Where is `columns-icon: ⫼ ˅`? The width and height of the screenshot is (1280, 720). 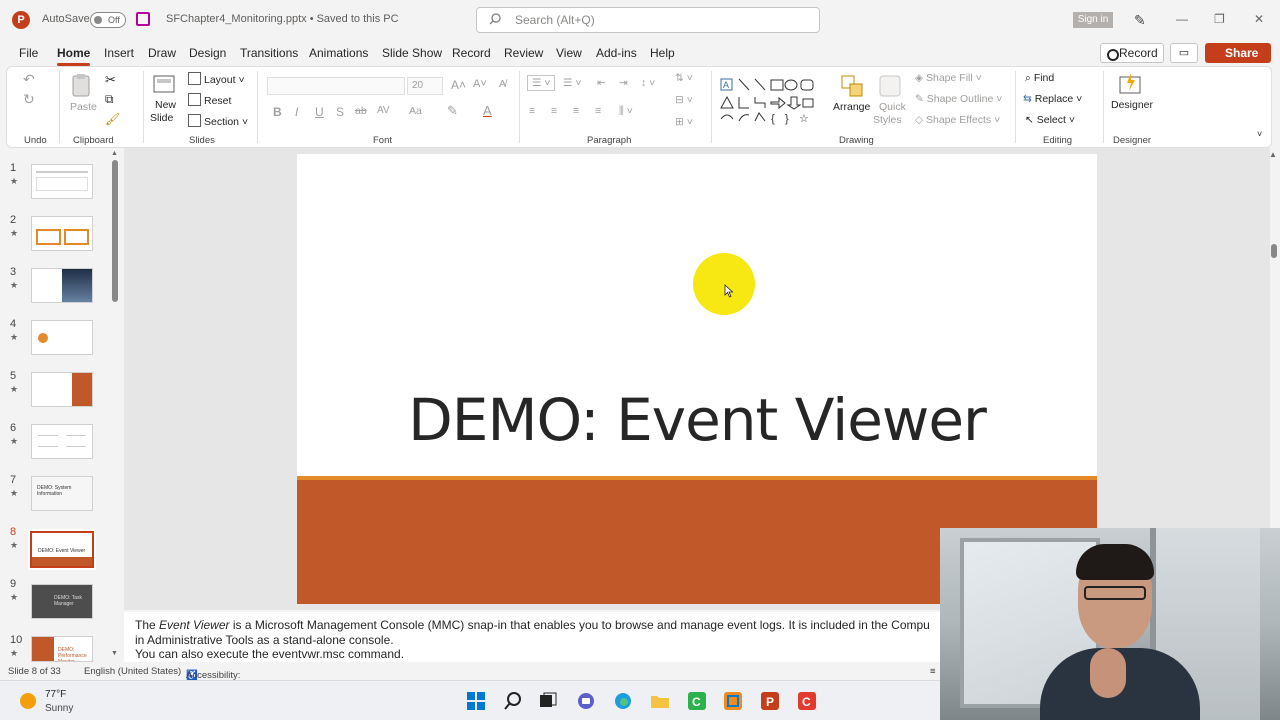 columns-icon: ⫼ ˅ is located at coordinates (626, 111).